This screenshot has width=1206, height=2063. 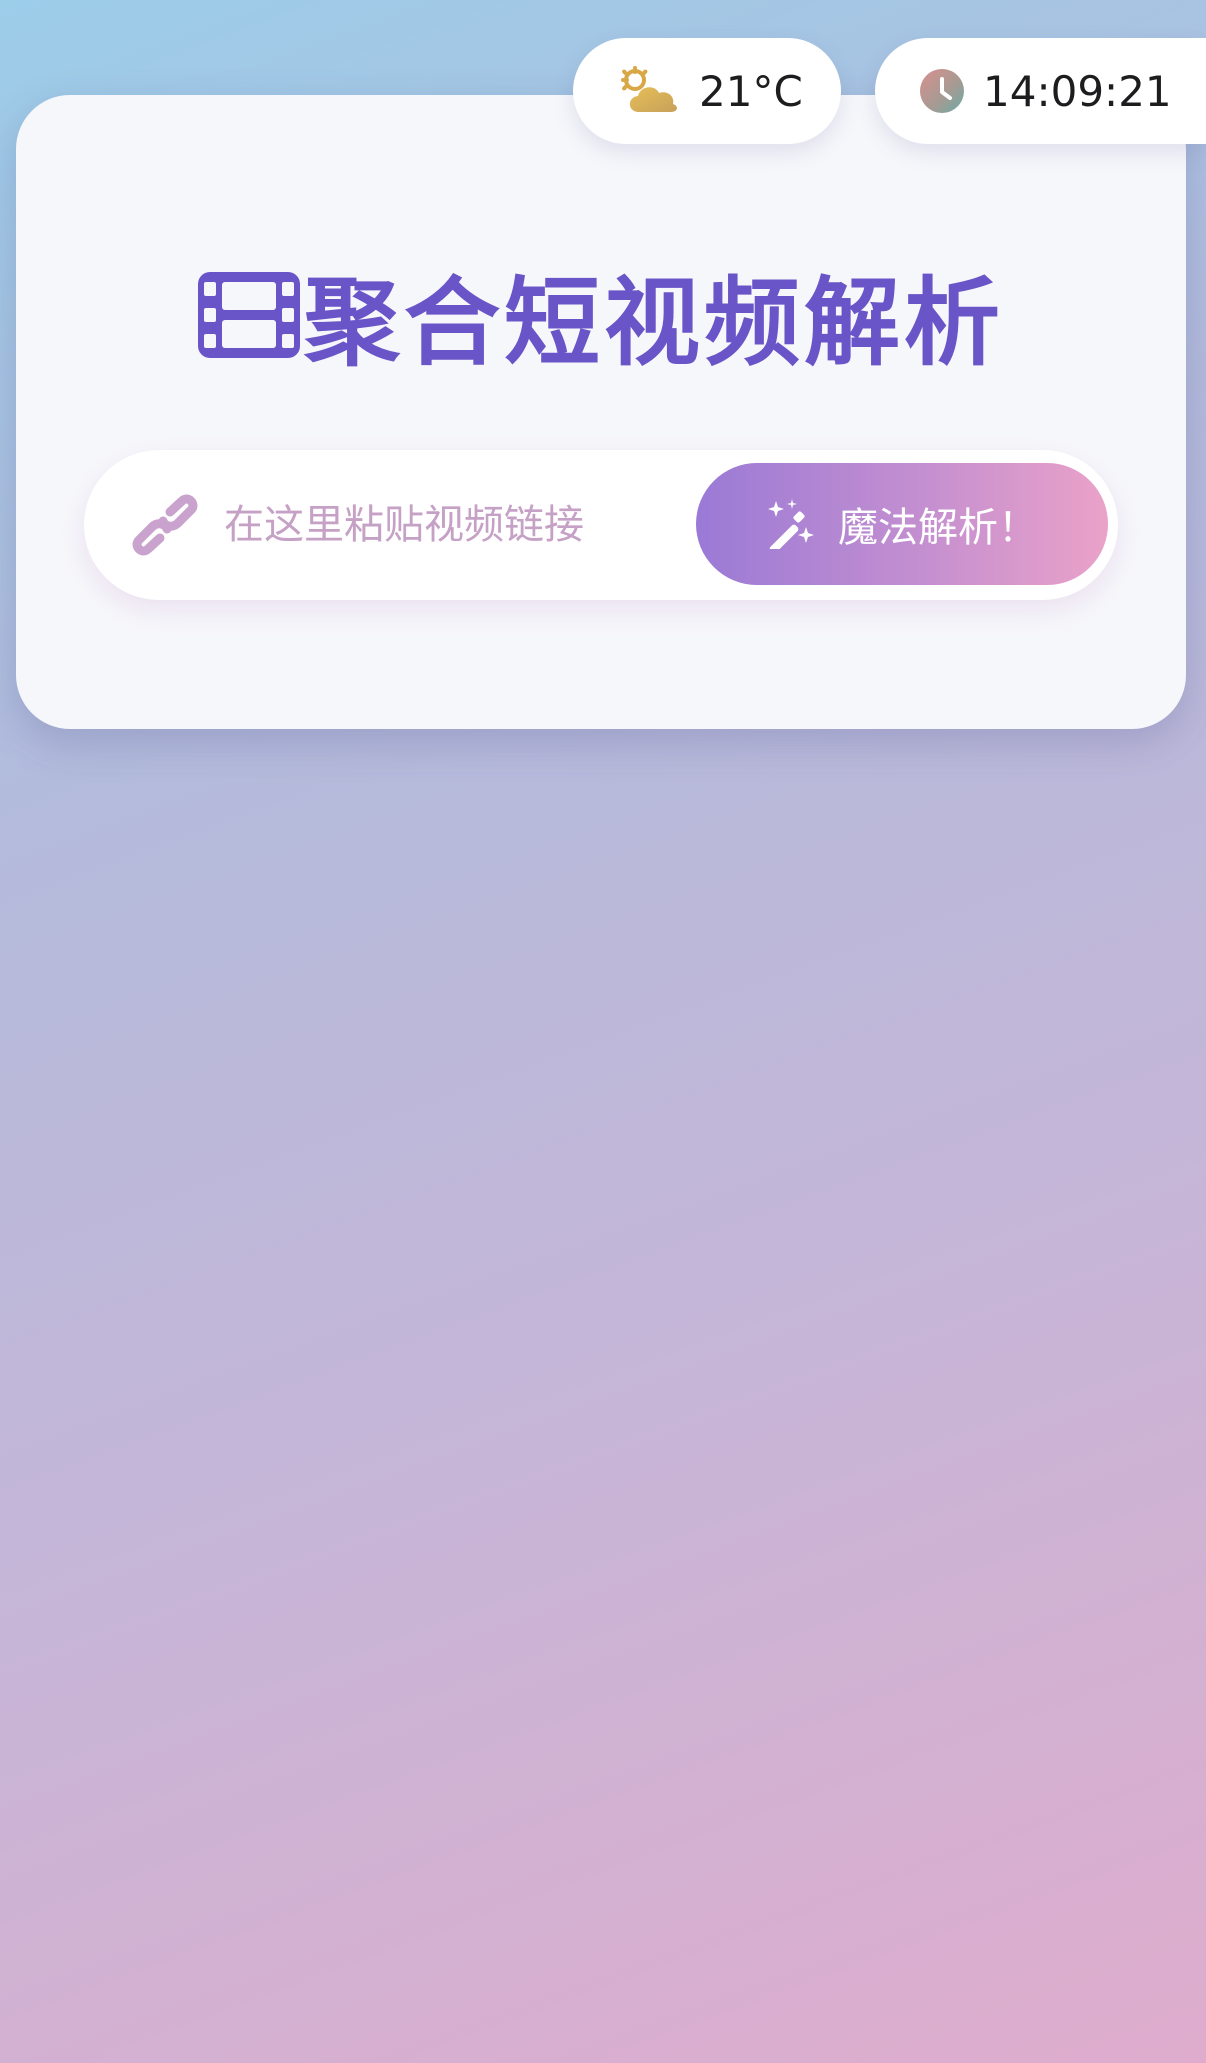 What do you see at coordinates (938, 528) in the screenshot?
I see `parse-button-label: 魔法解析！` at bounding box center [938, 528].